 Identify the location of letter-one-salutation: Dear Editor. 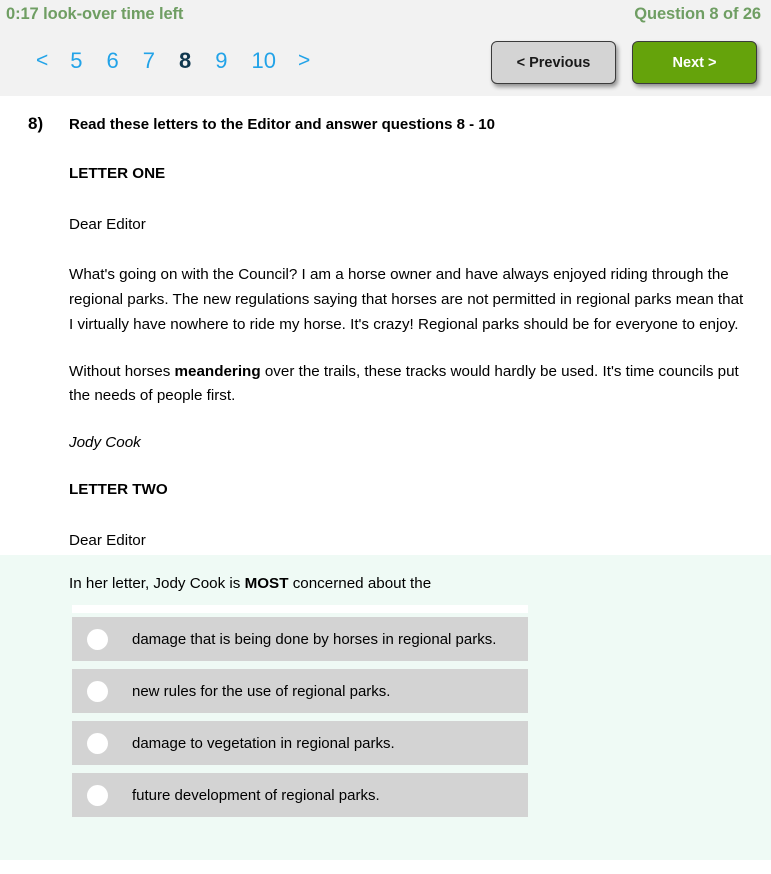
(107, 224).